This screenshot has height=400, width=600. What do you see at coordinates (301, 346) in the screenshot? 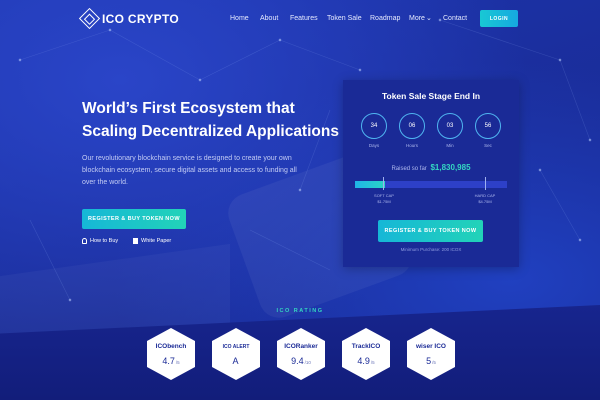
I see `icoranker-logo: ICORanker` at bounding box center [301, 346].